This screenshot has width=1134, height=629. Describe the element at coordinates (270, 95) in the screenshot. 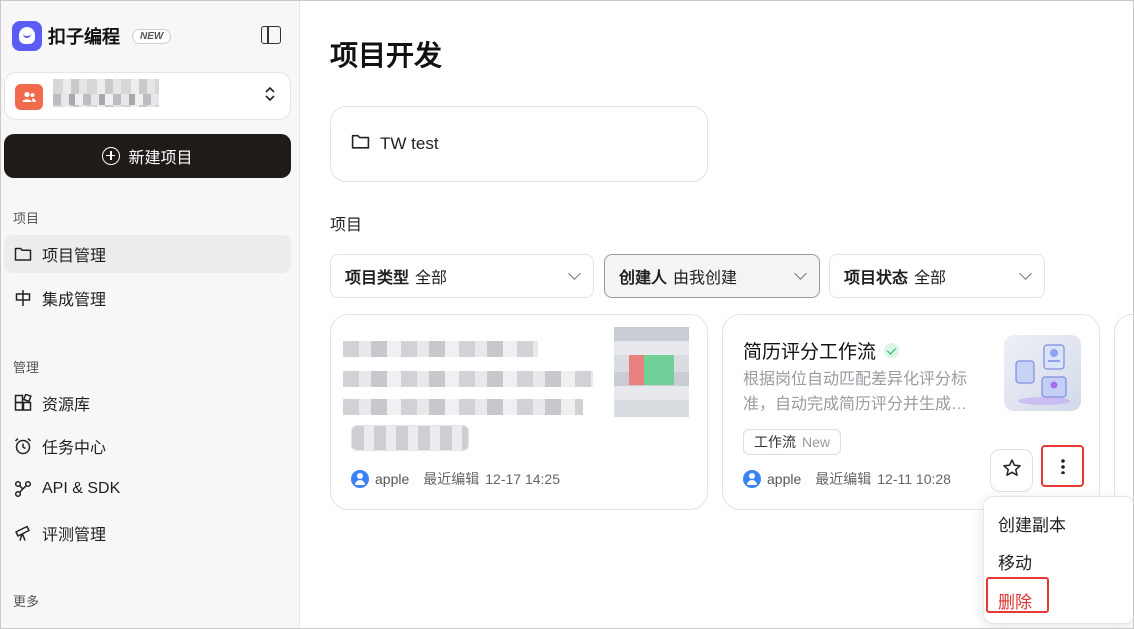

I see `chevron-updown-icon` at that location.